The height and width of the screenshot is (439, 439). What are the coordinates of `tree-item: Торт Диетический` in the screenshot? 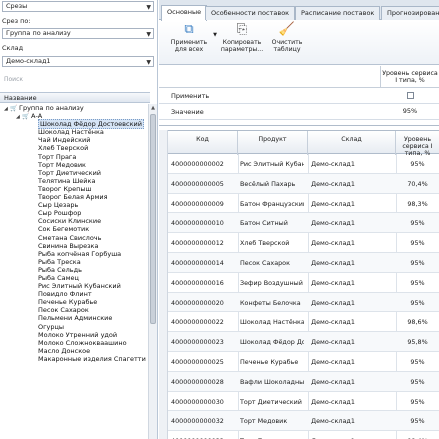 It's located at (74, 173).